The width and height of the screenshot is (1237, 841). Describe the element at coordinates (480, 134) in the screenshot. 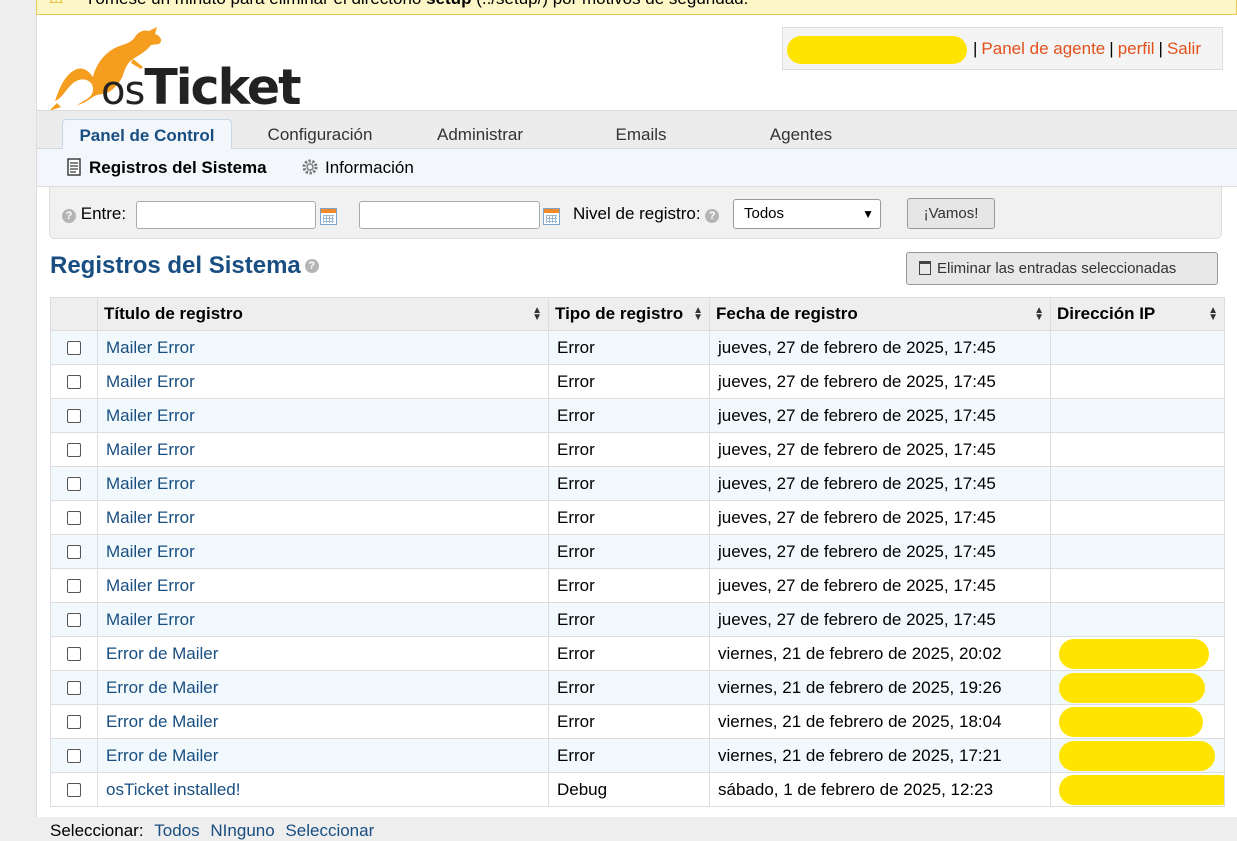

I see `tab-manage: Administrar` at that location.